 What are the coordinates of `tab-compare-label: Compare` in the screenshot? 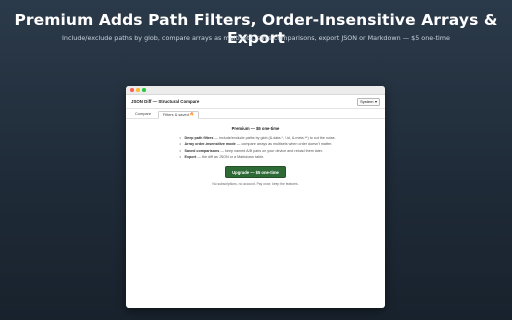 It's located at (143, 113).